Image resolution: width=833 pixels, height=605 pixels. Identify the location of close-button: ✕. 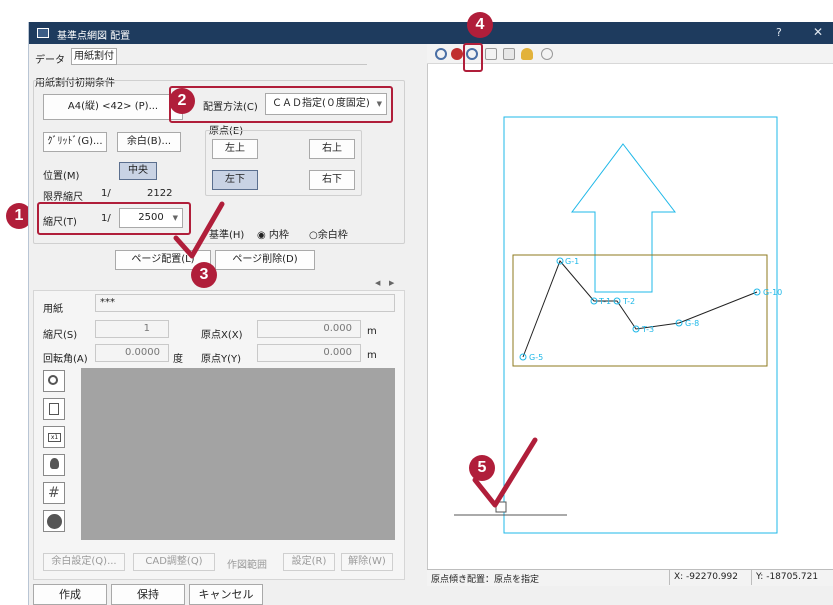
(818, 32).